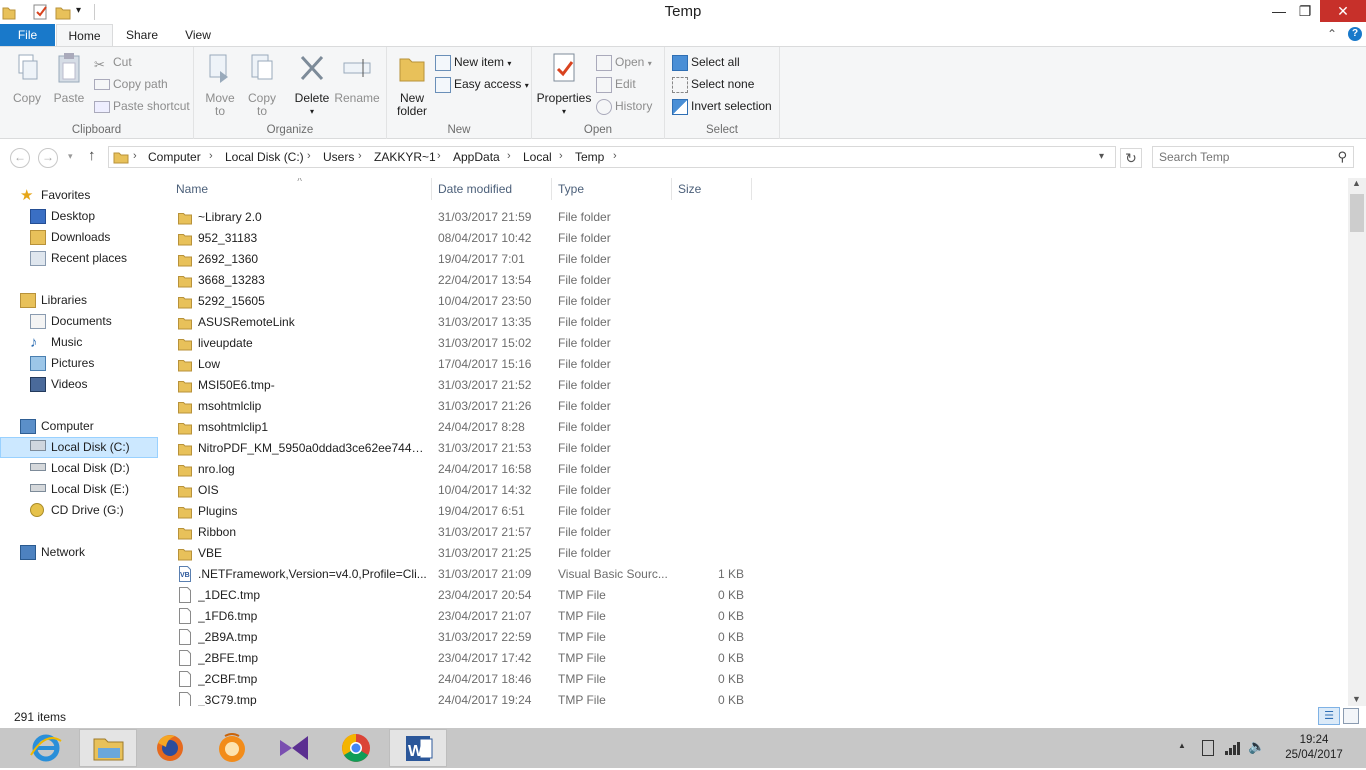 This screenshot has height=770, width=1366. I want to click on file-row: OIS 10/04/2017 14:32 File folder, so click(458, 490).